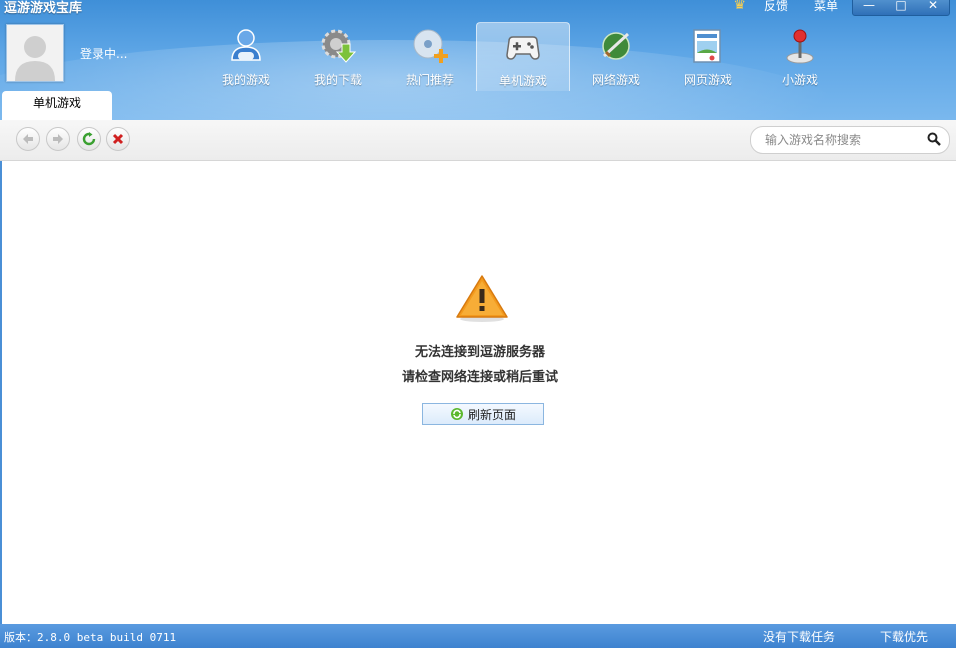  What do you see at coordinates (799, 80) in the screenshot?
I see `nav-label: 小游戏` at bounding box center [799, 80].